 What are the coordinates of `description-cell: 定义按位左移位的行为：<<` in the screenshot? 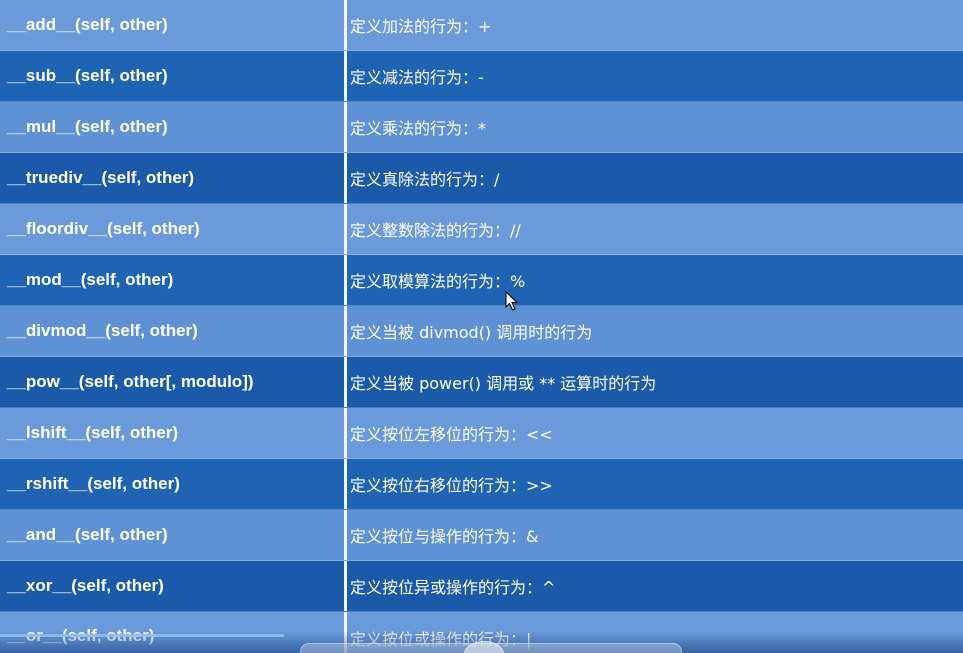 It's located at (451, 434).